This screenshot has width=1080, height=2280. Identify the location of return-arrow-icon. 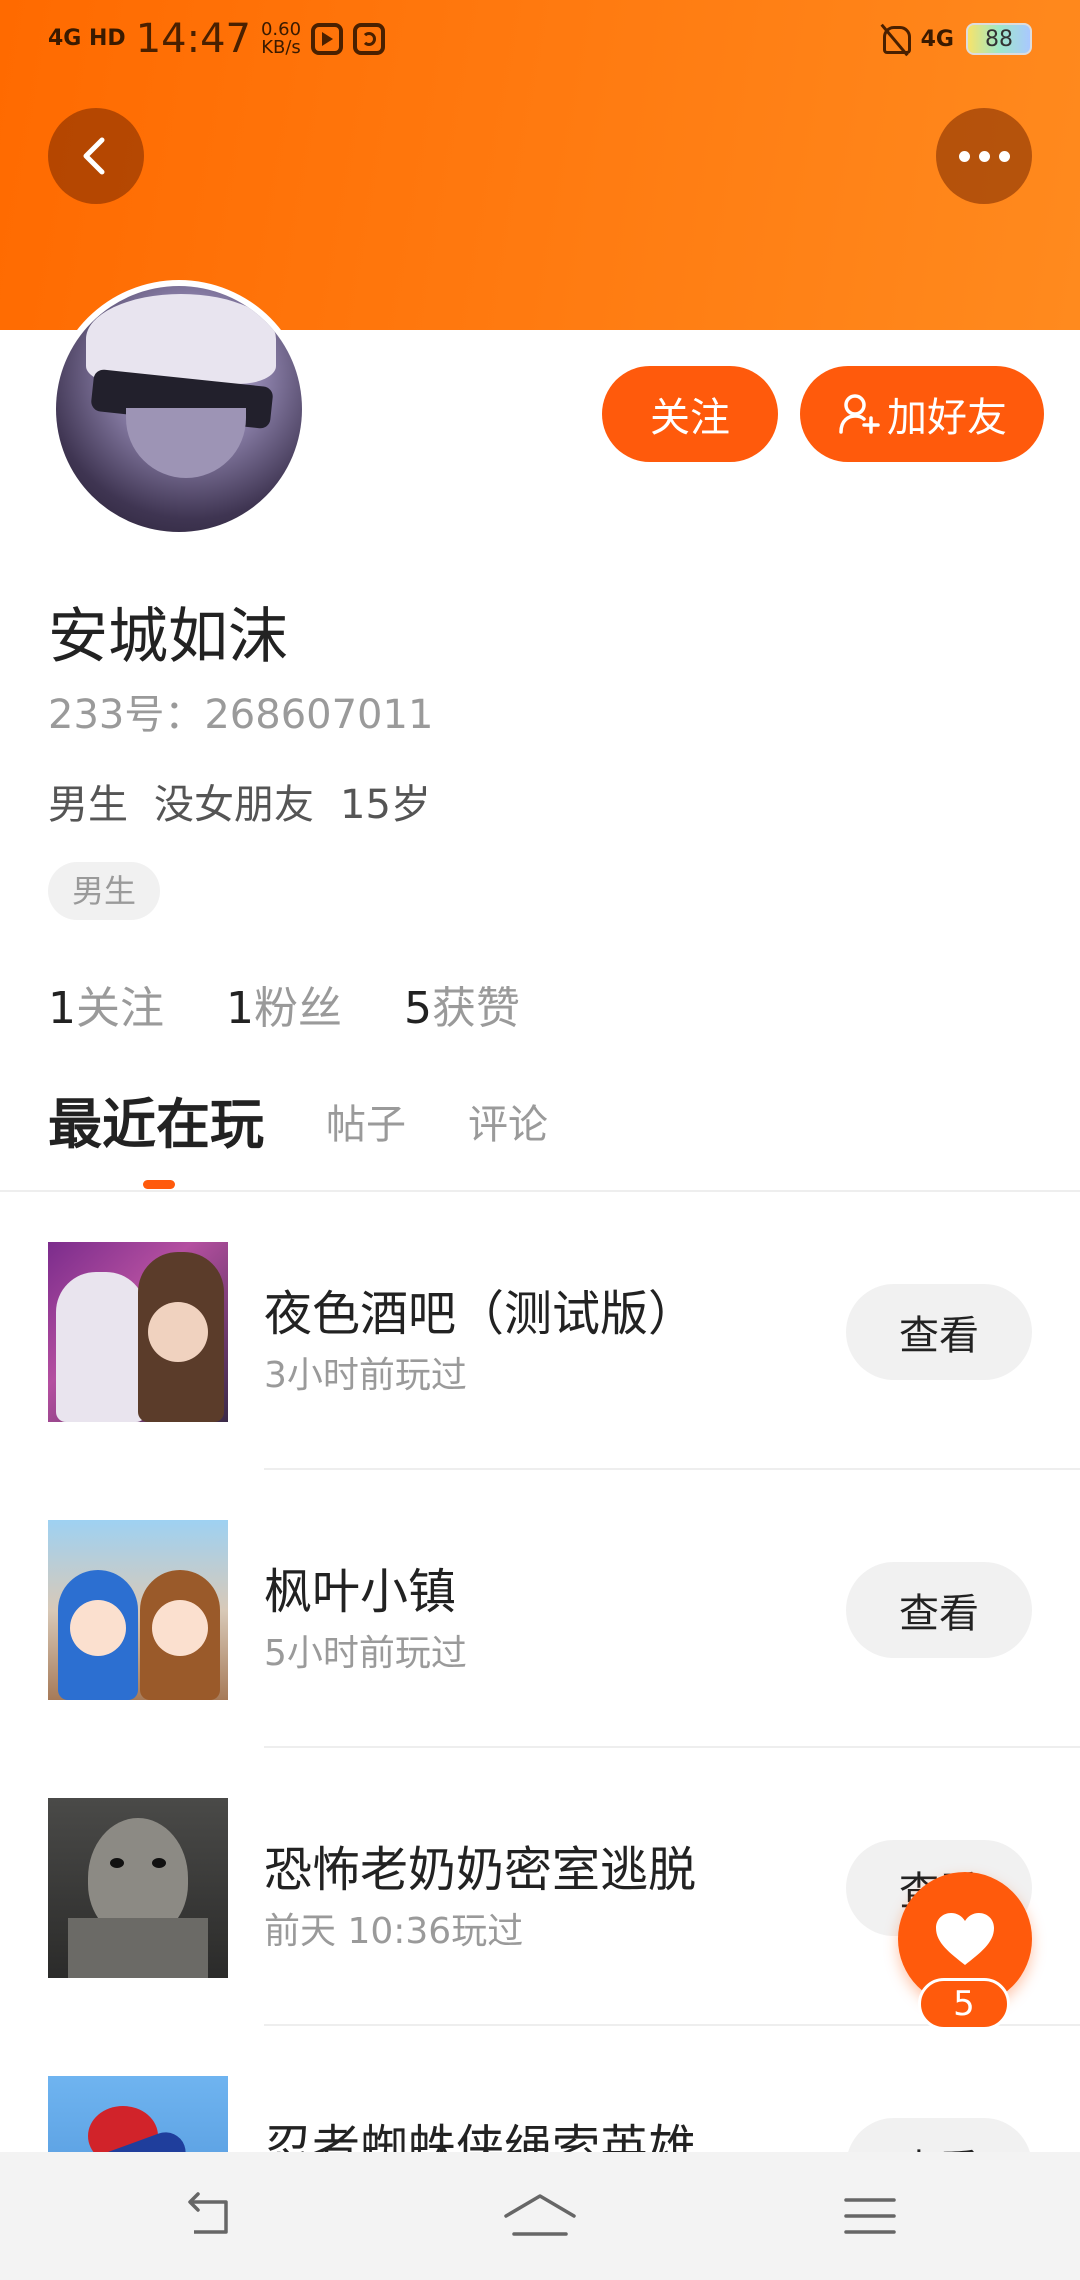
(208, 2213).